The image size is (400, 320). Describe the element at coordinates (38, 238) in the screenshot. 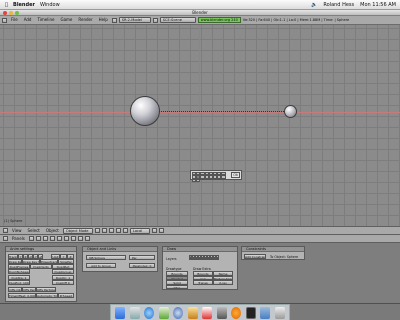

I see `script-icon` at that location.